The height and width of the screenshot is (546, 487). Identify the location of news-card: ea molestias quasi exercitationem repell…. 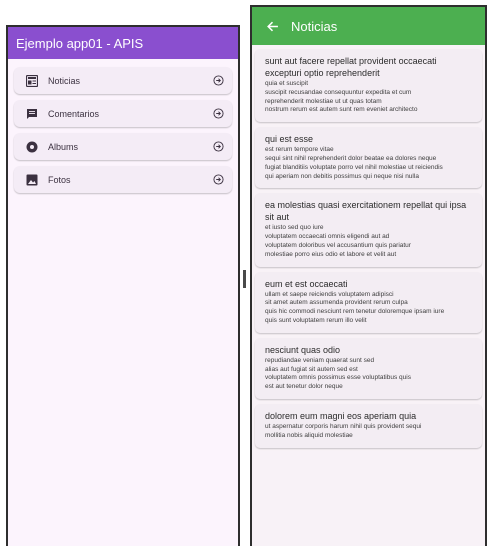
(368, 230).